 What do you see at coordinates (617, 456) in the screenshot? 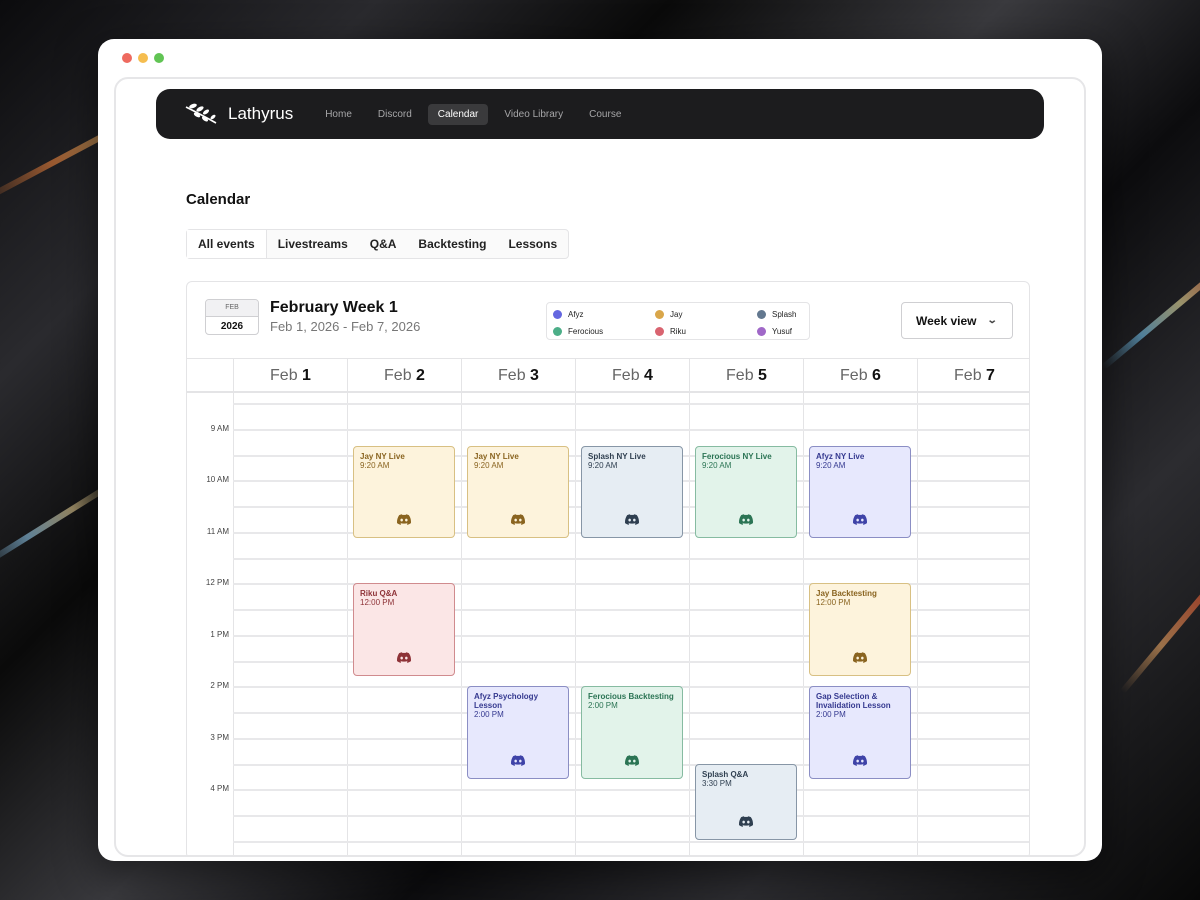
I see `event-title: Splash NY Live` at bounding box center [617, 456].